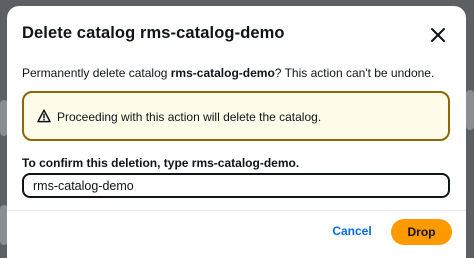 This screenshot has width=474, height=258. Describe the element at coordinates (297, 163) in the screenshot. I see `confirm-label-suffix: .` at that location.